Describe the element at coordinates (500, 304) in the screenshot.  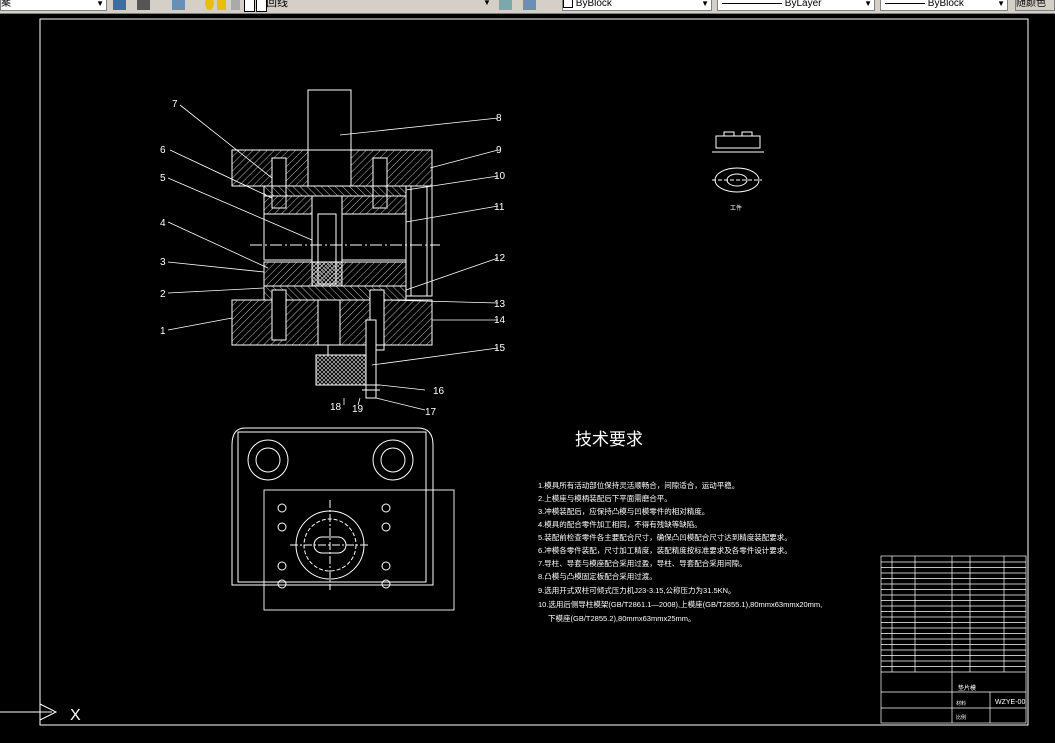
I see `callout-13: 13` at that location.